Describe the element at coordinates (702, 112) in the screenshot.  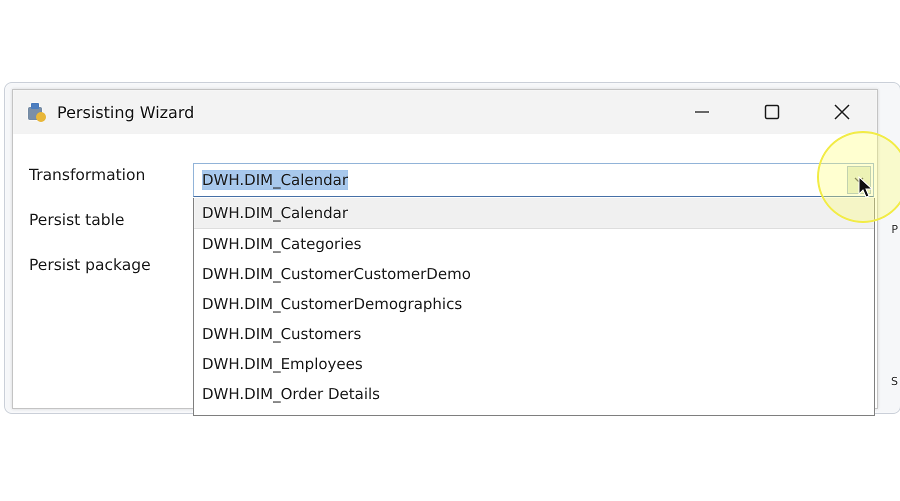
I see `minimize-icon` at that location.